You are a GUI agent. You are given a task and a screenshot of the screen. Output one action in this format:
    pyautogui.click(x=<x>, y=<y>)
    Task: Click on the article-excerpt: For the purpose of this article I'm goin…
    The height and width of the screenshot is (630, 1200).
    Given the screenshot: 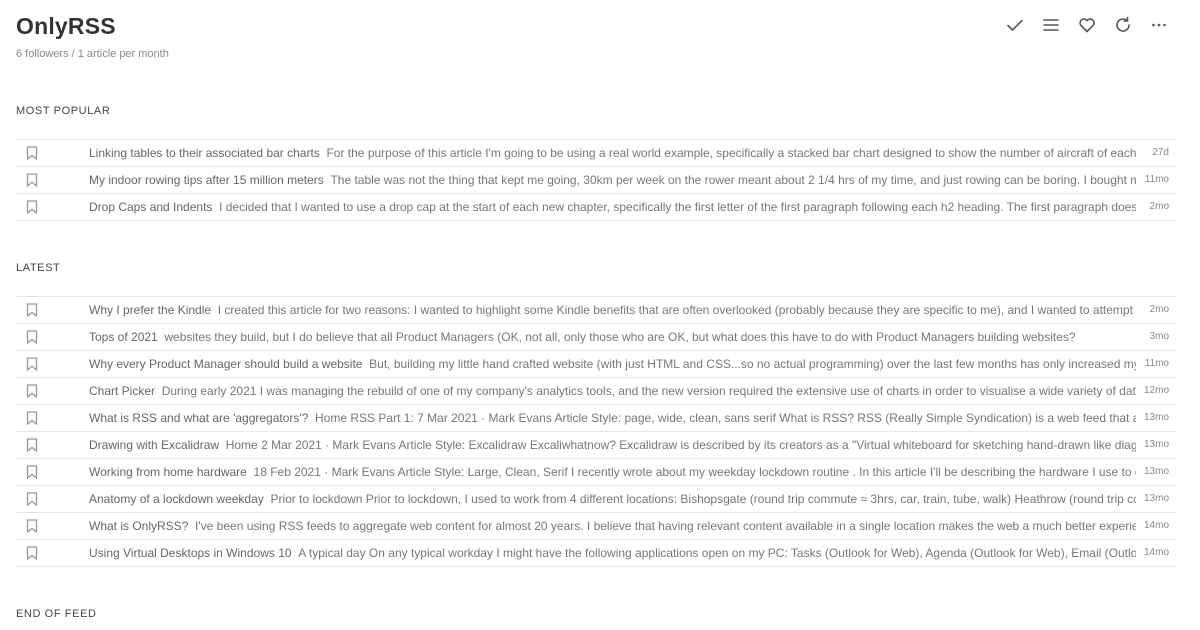 What is the action you would take?
    pyautogui.click(x=731, y=153)
    